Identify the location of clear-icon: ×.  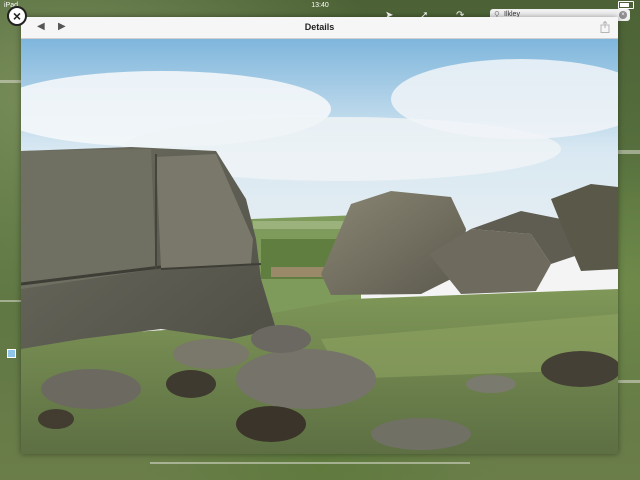
(623, 15).